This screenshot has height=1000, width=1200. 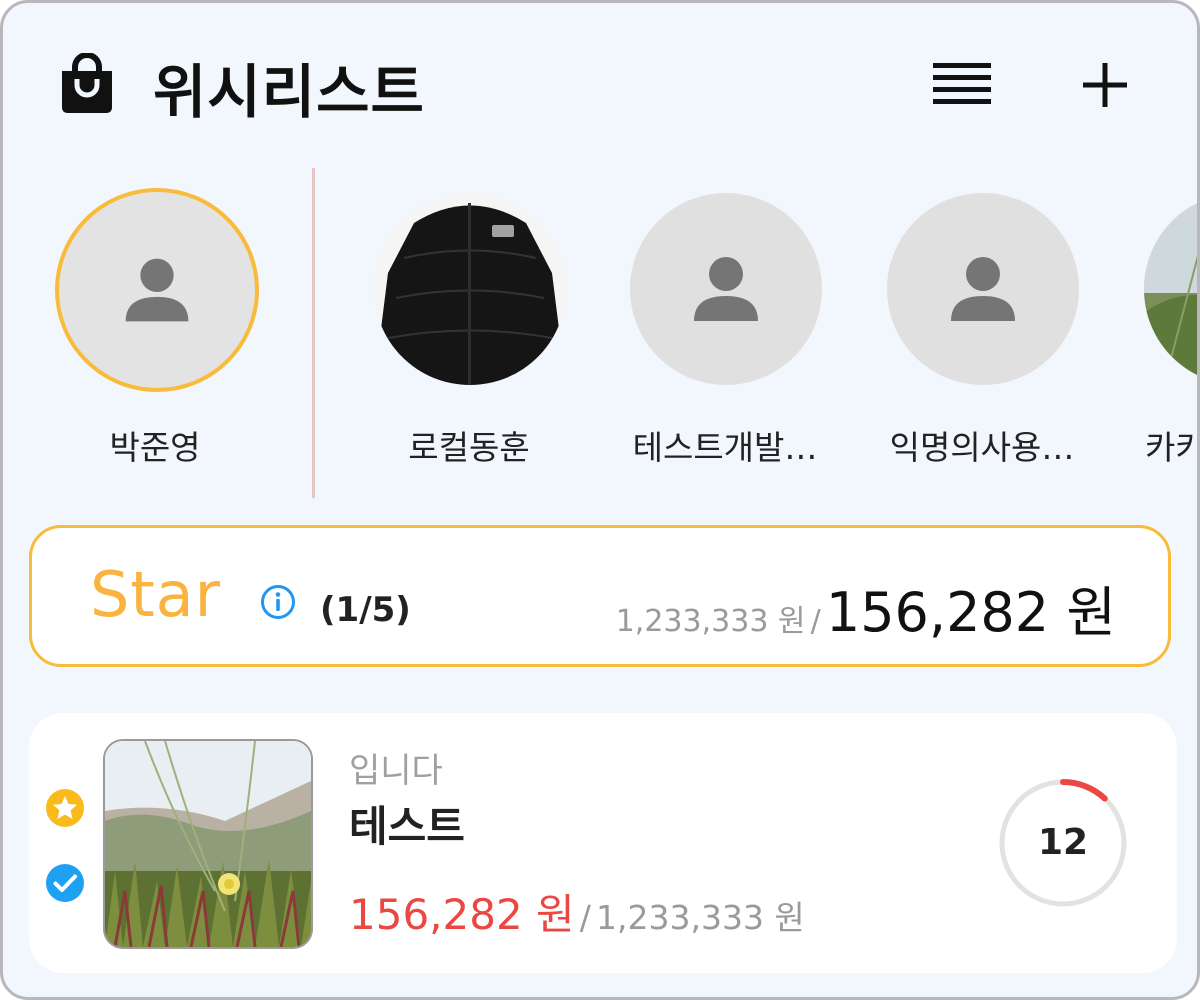 What do you see at coordinates (700, 917) in the screenshot?
I see `item-target-price: 1,233,333 원` at bounding box center [700, 917].